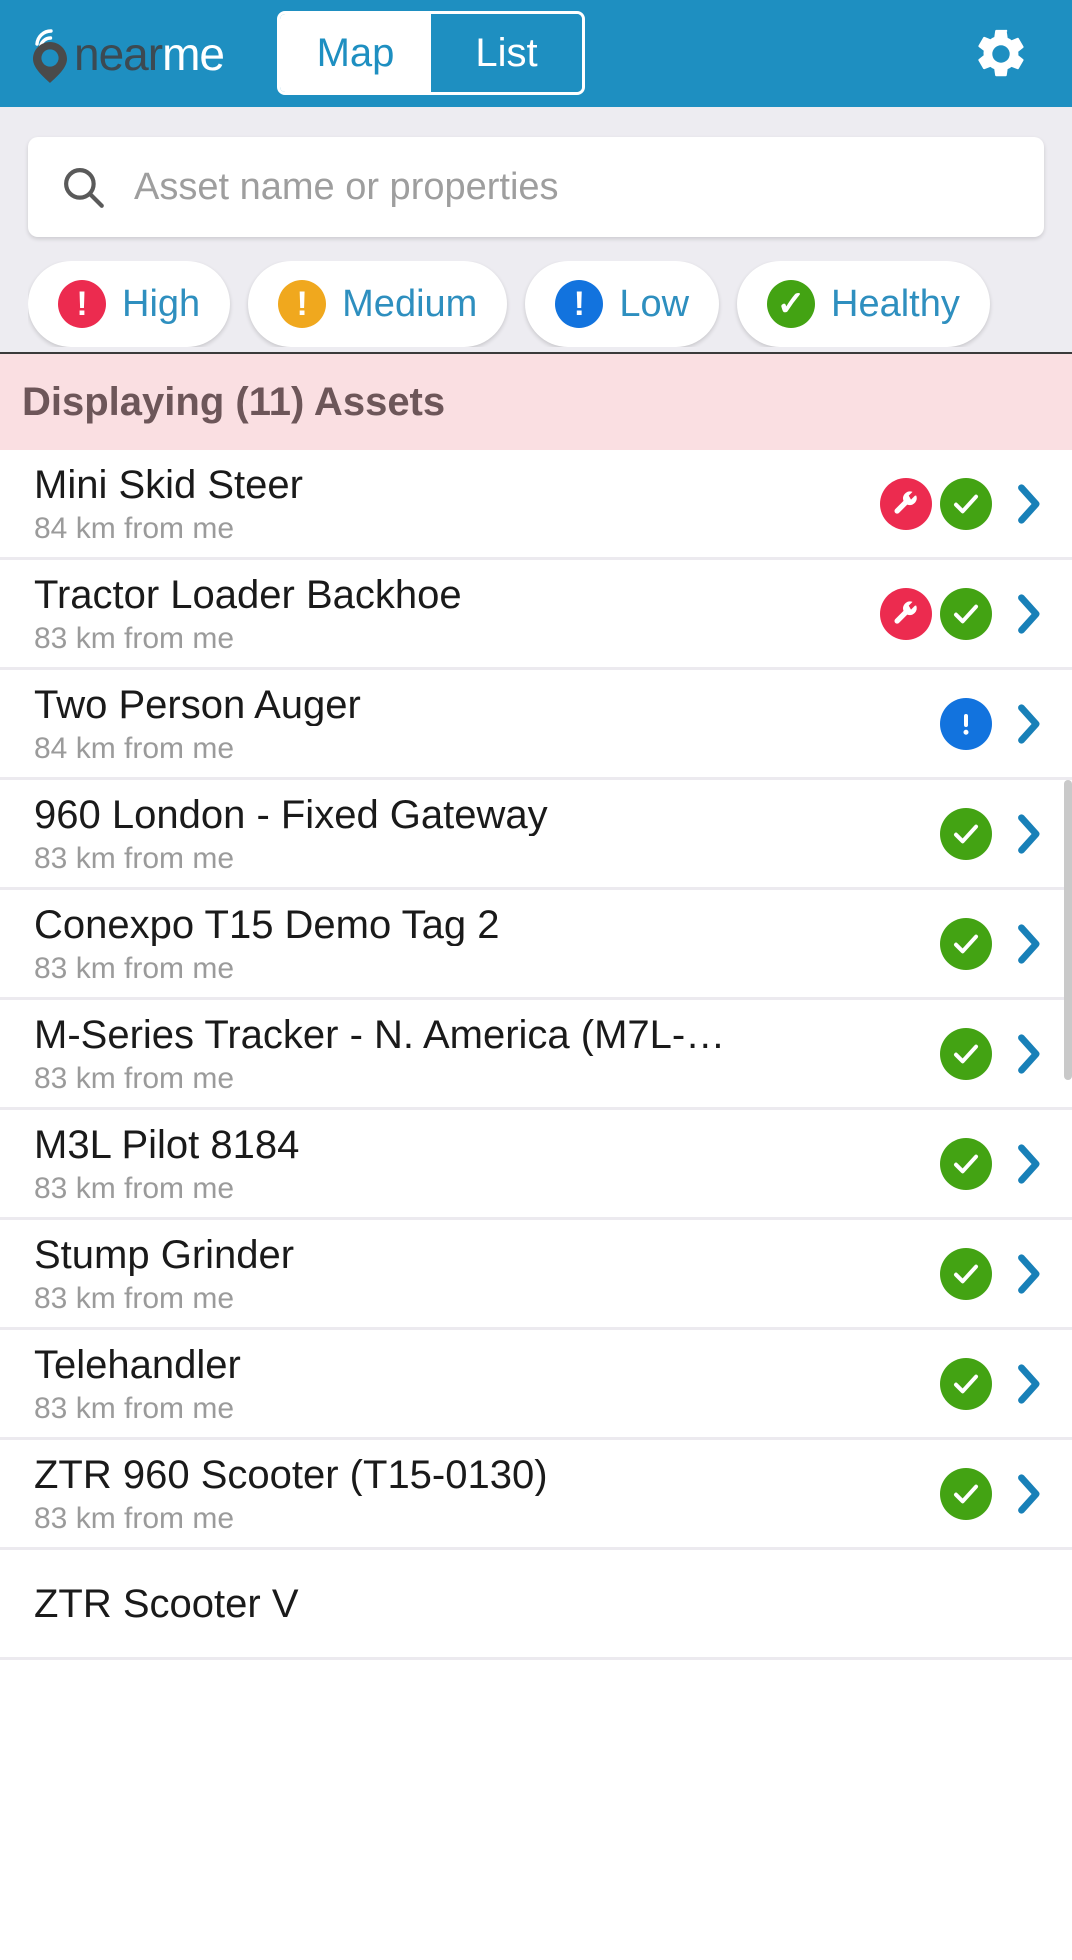 The width and height of the screenshot is (1072, 1960). I want to click on logo-wordmark: nearme, so click(149, 53).